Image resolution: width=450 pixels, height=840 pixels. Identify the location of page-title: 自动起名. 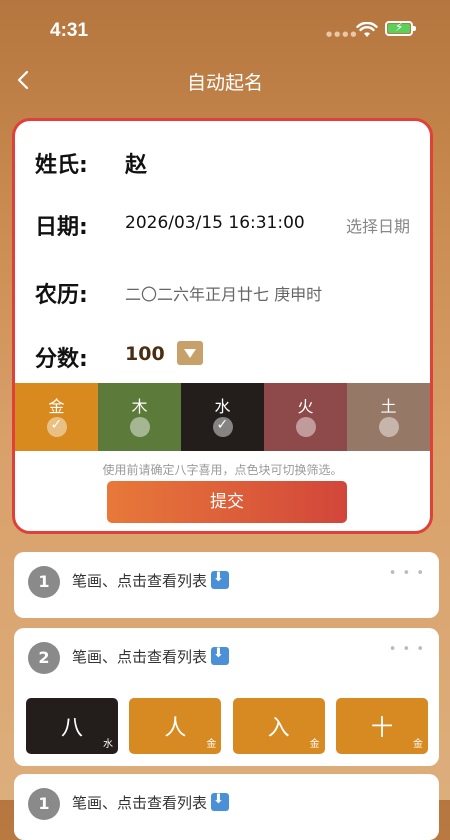
(224, 83).